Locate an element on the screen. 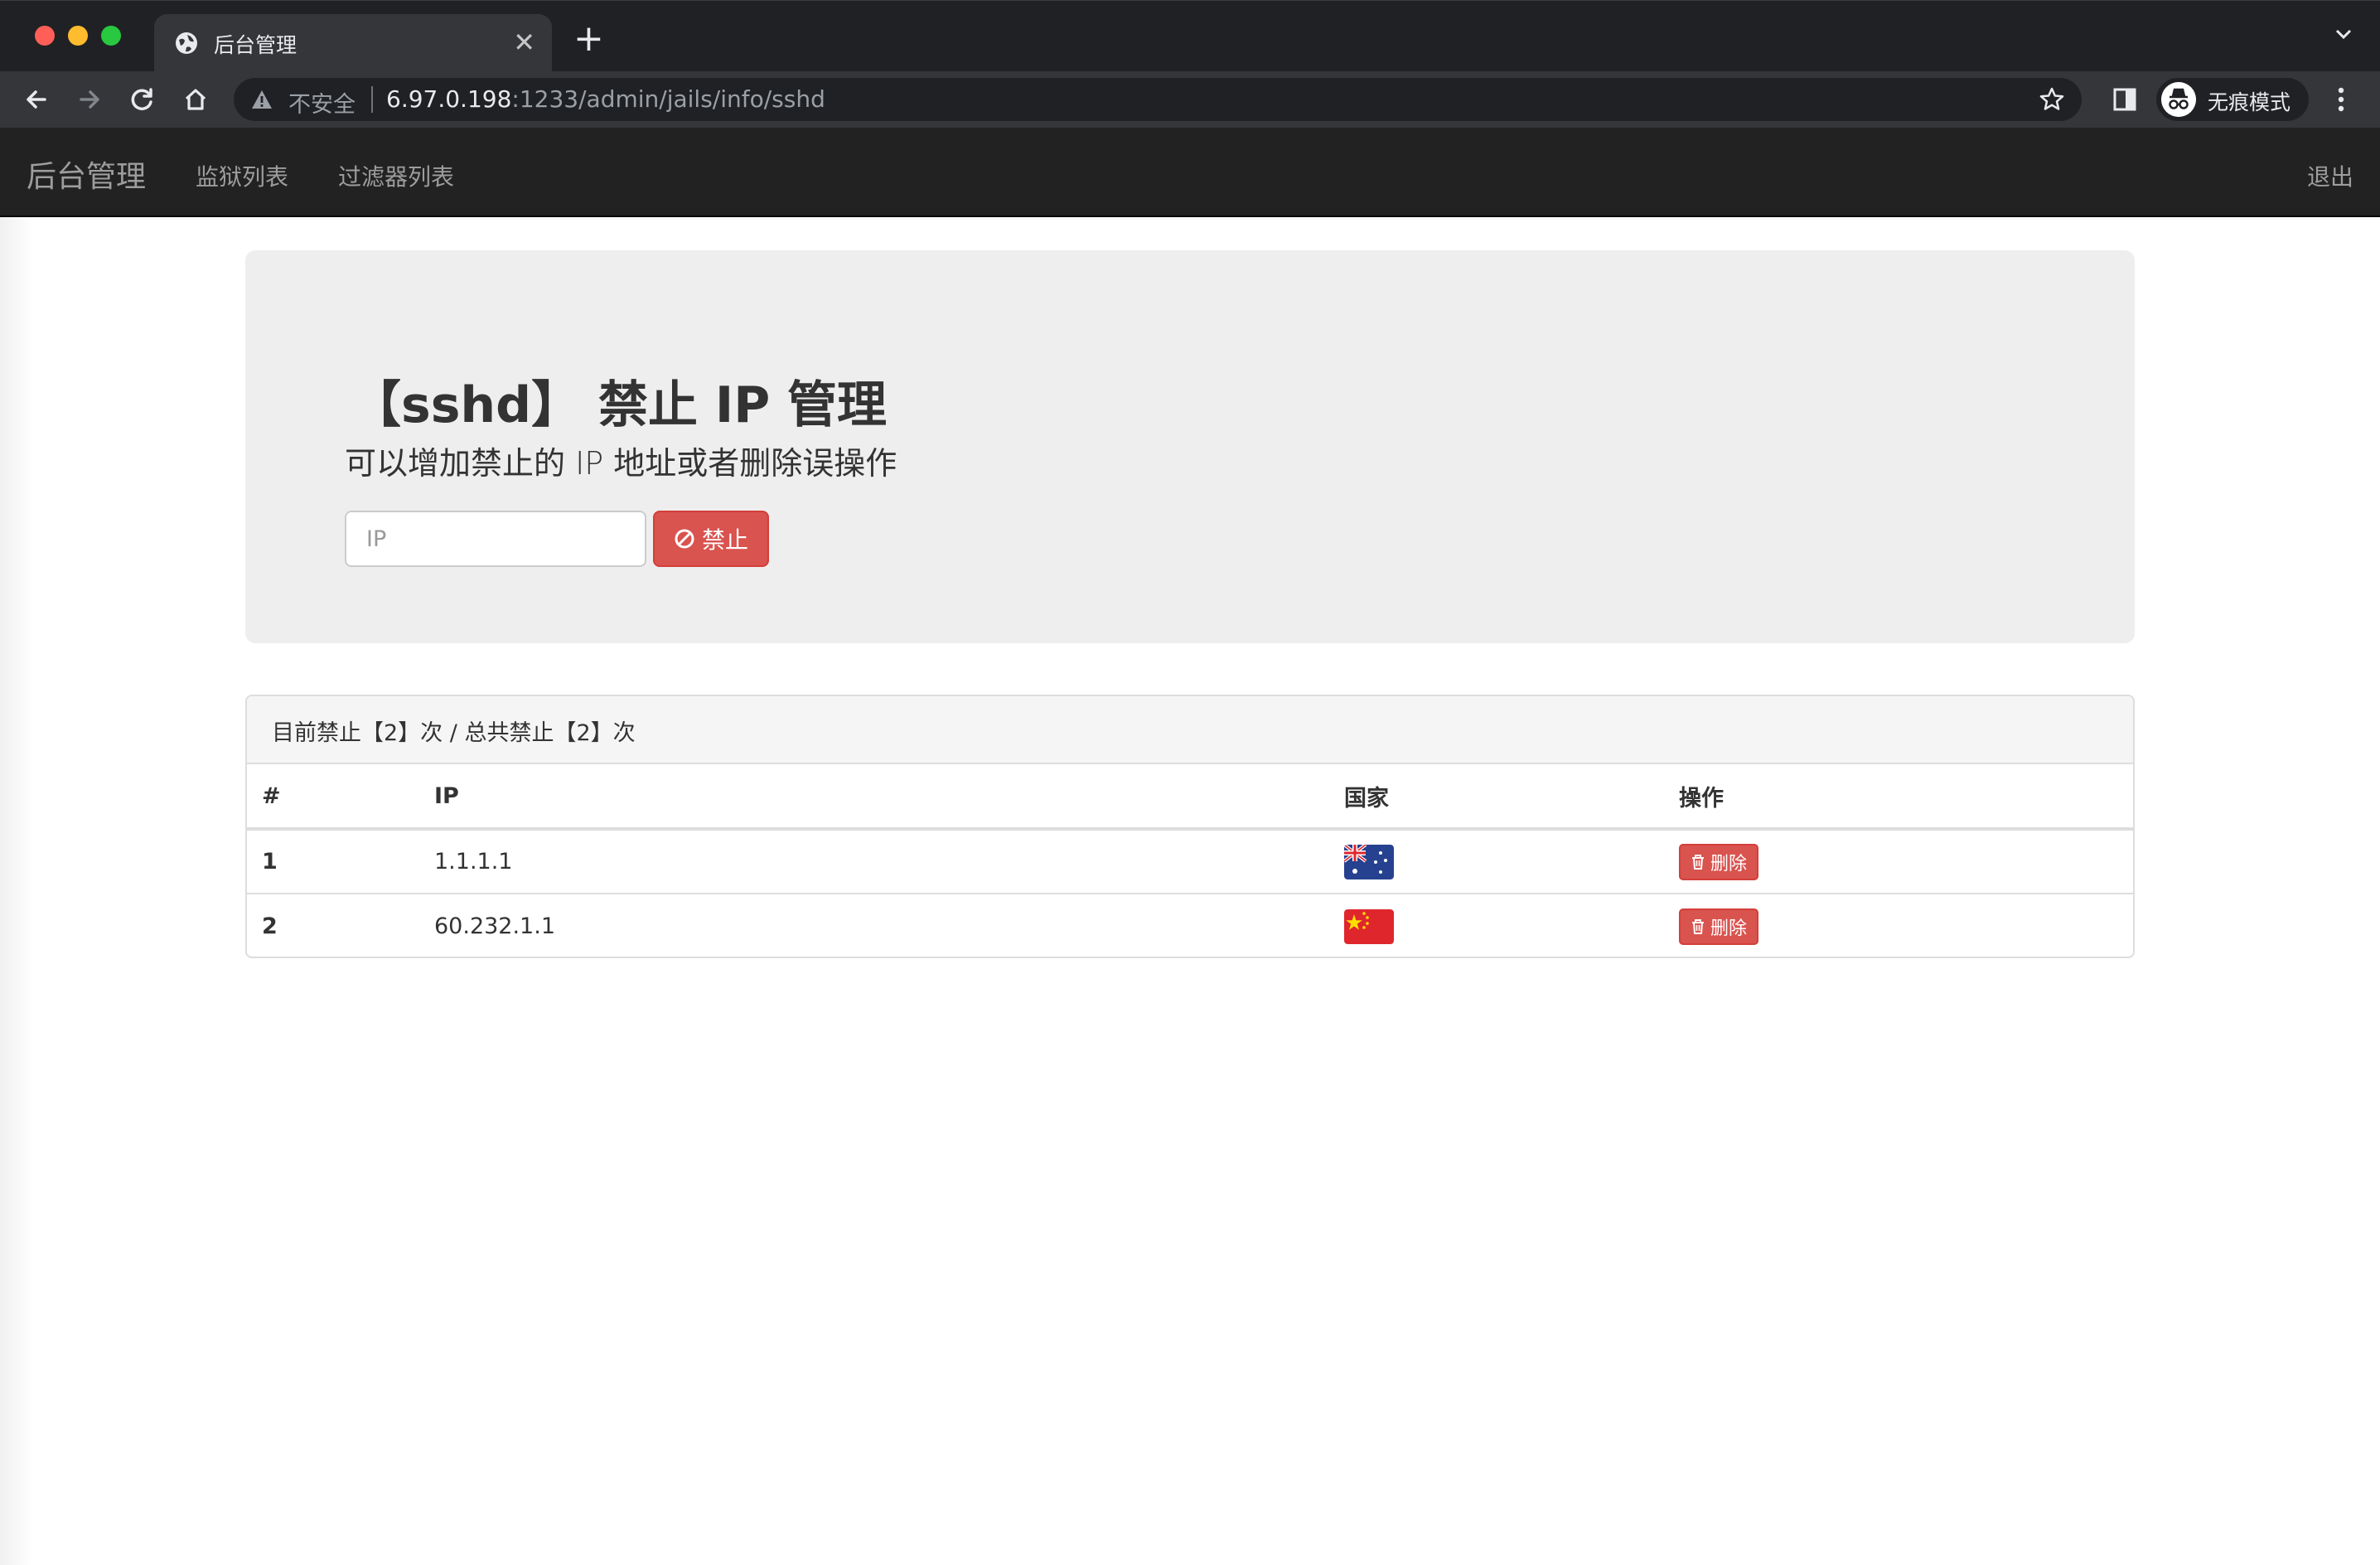 The height and width of the screenshot is (1565, 2380). maximize-window-button is located at coordinates (111, 36).